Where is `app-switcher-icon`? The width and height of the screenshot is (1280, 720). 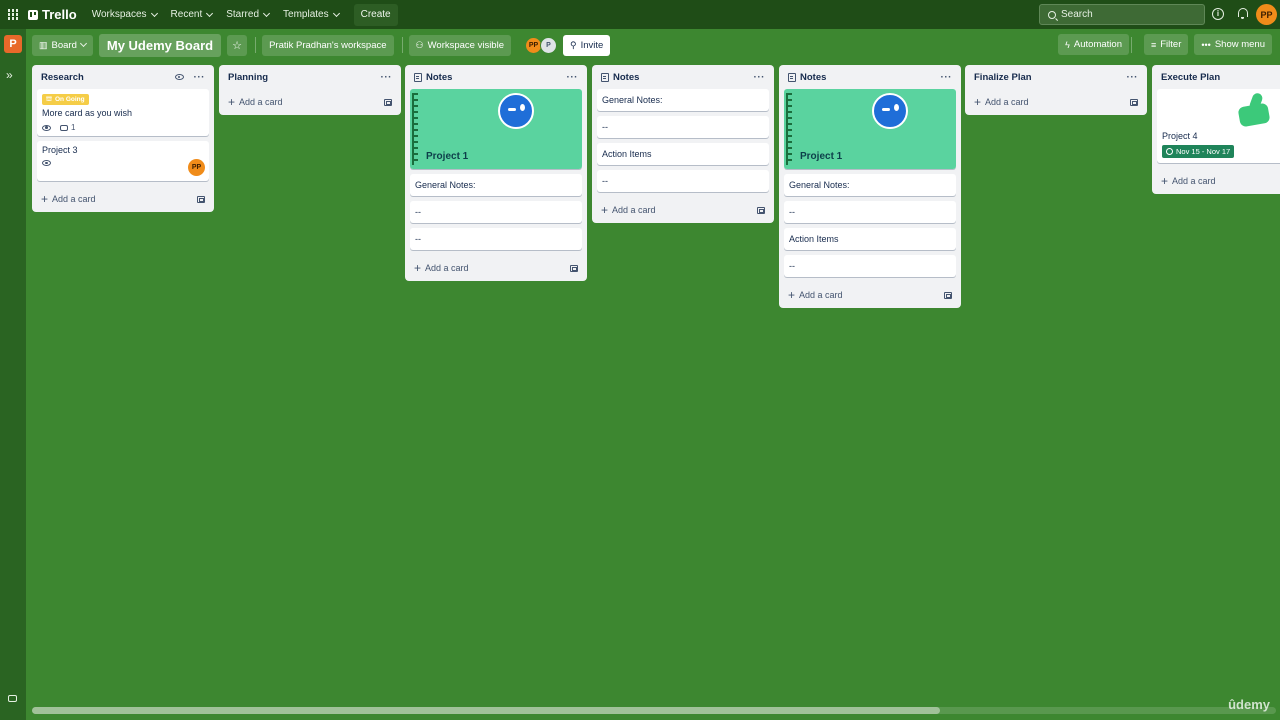
app-switcher-icon is located at coordinates (13, 14).